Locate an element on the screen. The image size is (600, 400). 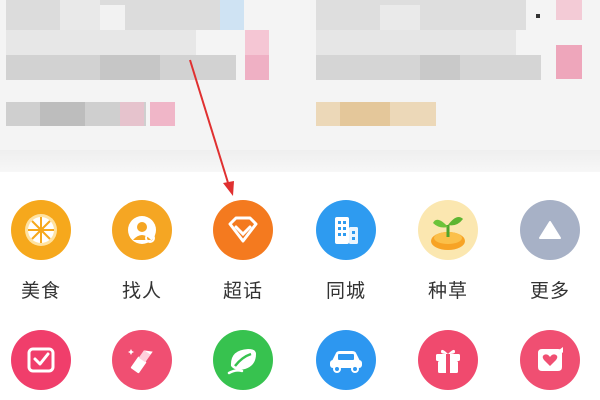
grid-item-label: 美食 is located at coordinates (40, 291).